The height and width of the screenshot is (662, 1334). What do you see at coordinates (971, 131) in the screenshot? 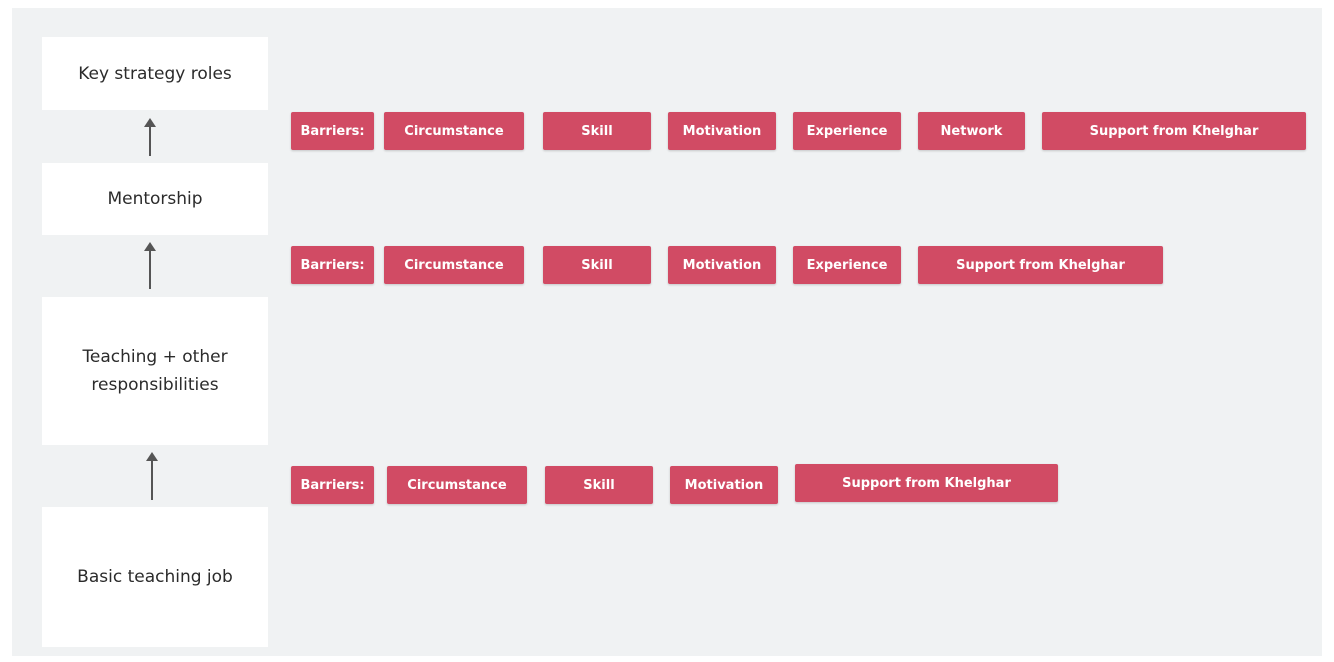
I see `barrier-tag: Network` at bounding box center [971, 131].